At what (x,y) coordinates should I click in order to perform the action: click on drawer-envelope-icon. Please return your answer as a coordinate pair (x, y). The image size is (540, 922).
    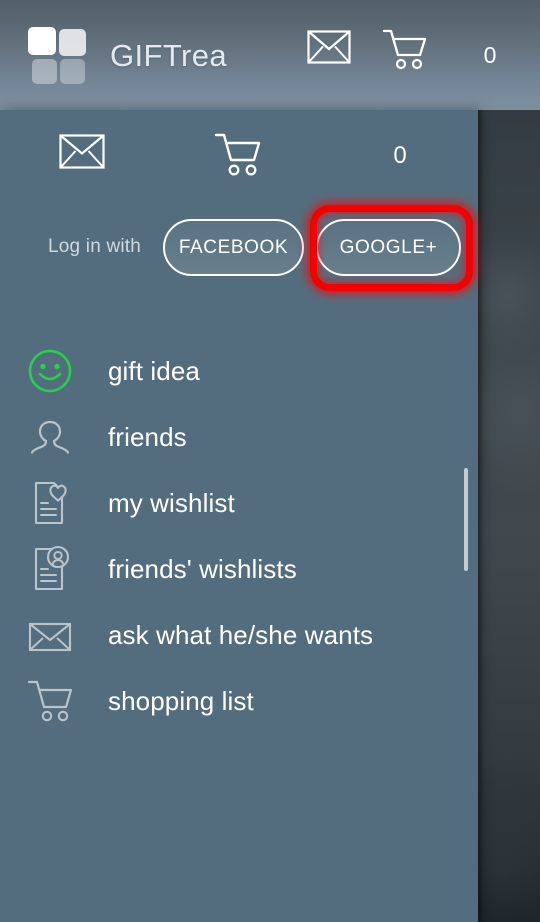
    Looking at the image, I should click on (82, 157).